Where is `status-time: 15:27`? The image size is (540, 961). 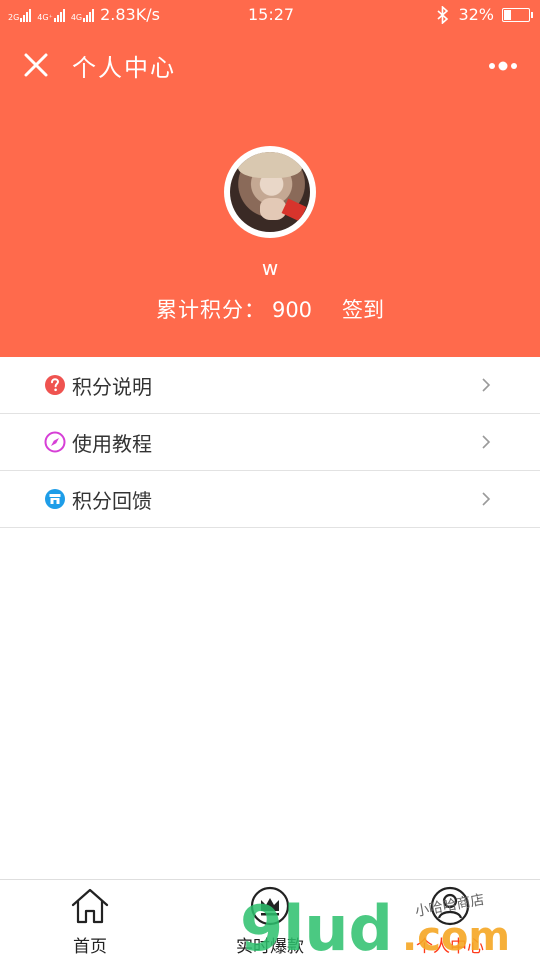
status-time: 15:27 is located at coordinates (271, 14).